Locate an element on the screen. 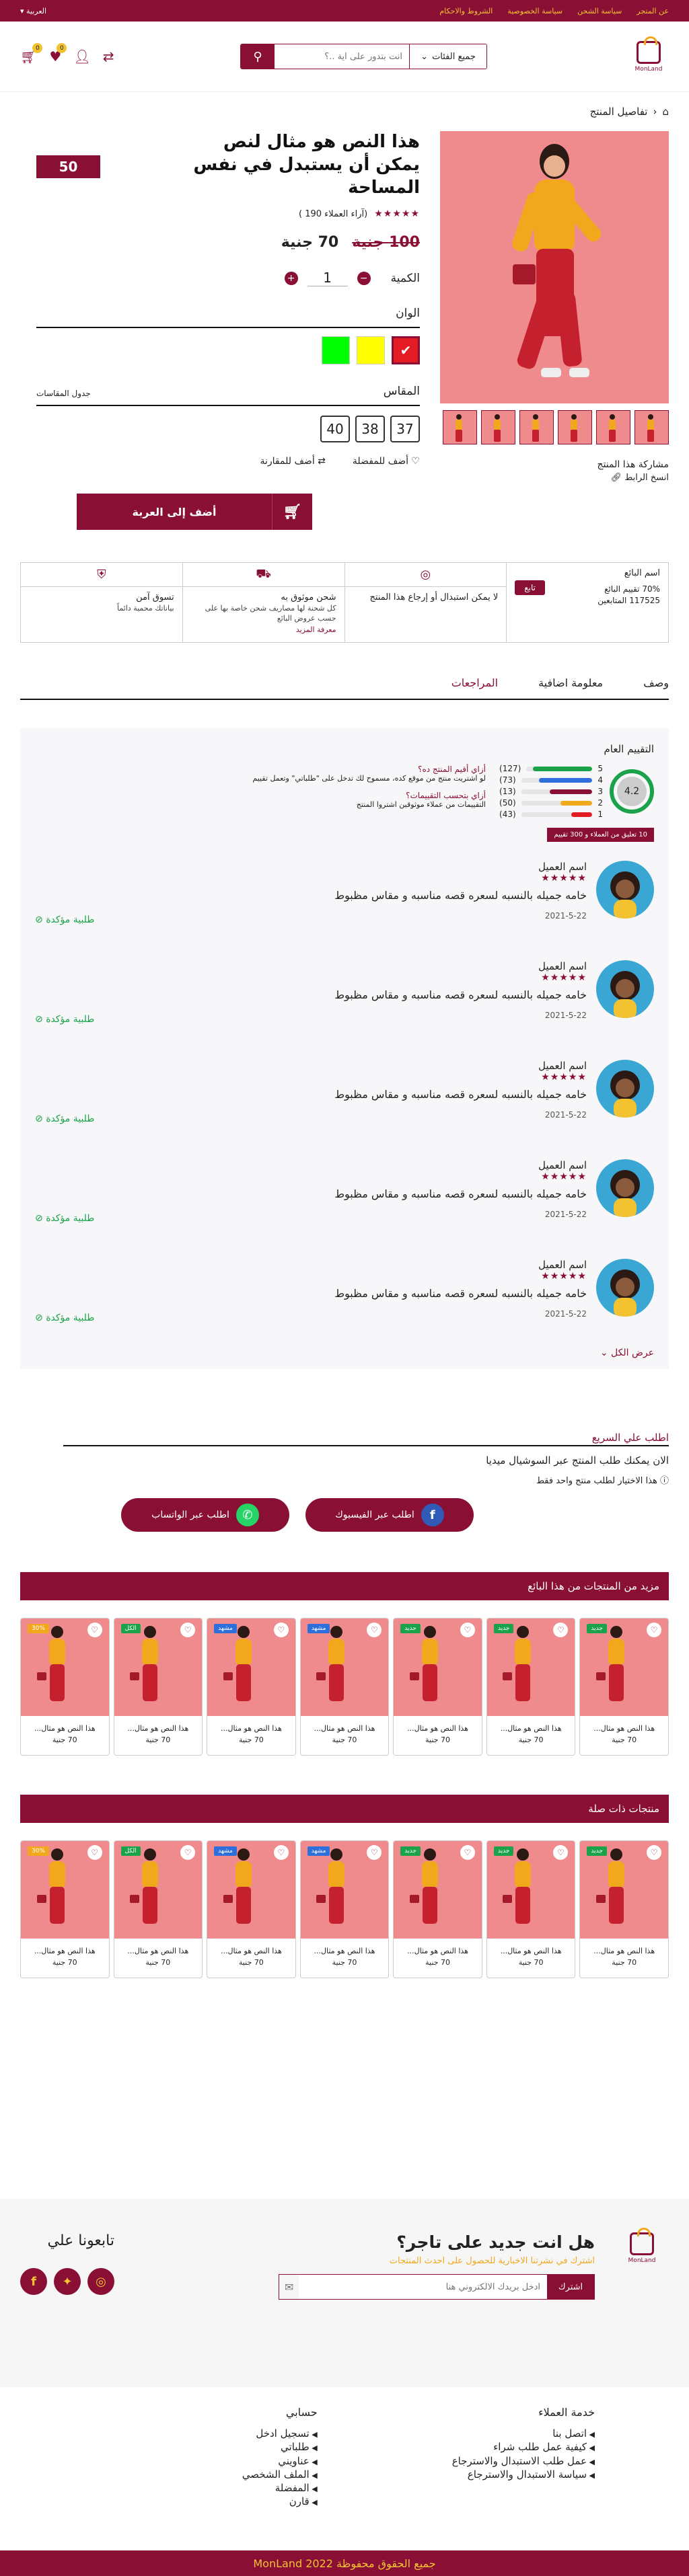 The width and height of the screenshot is (689, 2576). footer-link: المفضلة is located at coordinates (280, 2488).